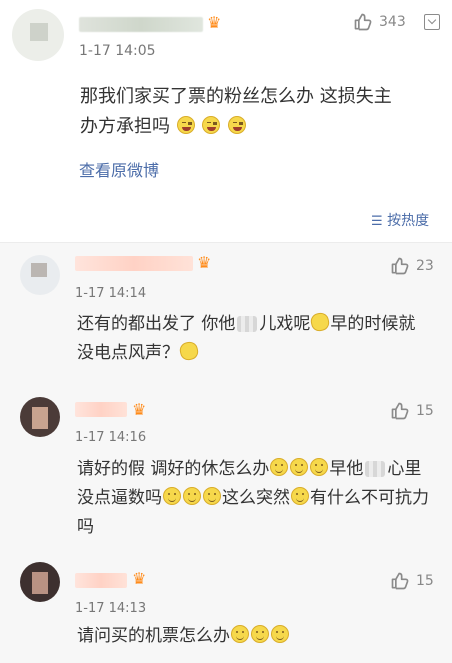 The image size is (452, 663). Describe the element at coordinates (373, 324) in the screenshot. I see `reply-text-fragment: 早的时候就` at that location.